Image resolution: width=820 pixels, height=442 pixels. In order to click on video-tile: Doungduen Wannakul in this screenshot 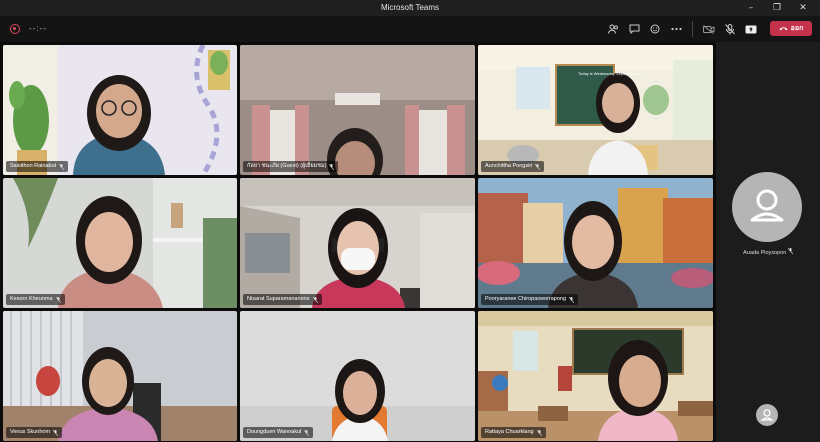, I will do `click(357, 376)`.